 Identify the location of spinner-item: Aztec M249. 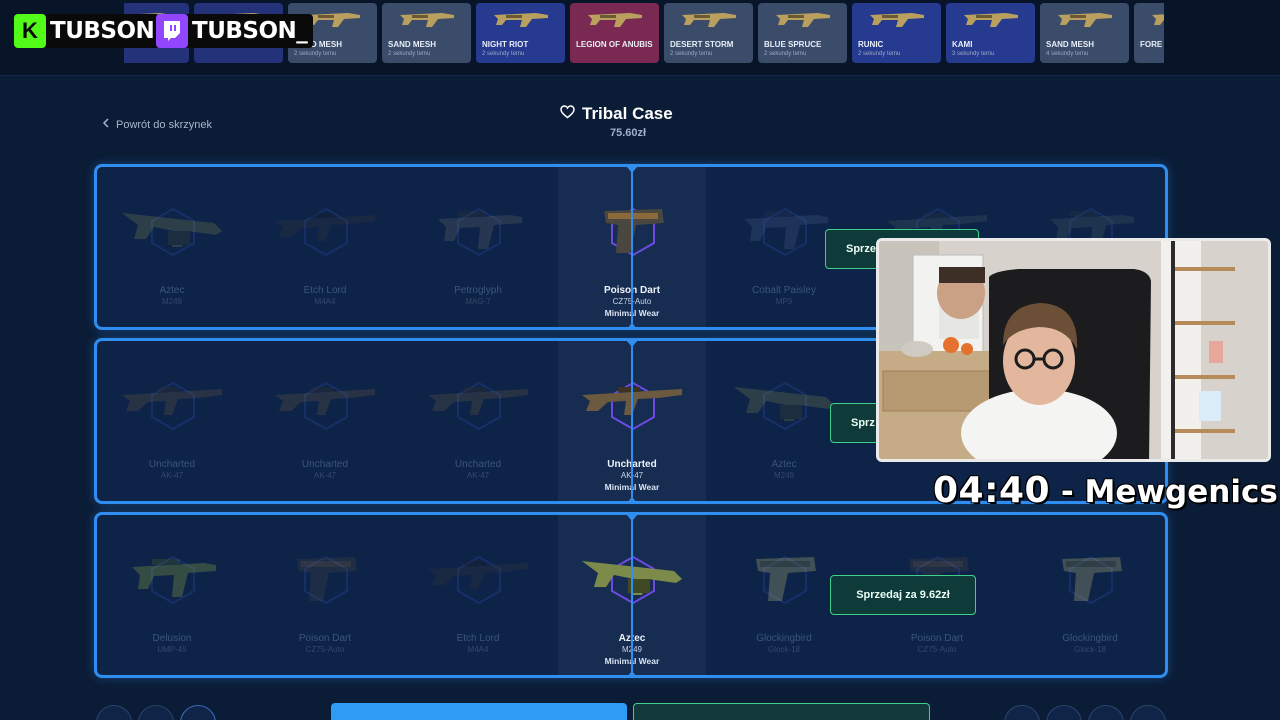
(172, 247).